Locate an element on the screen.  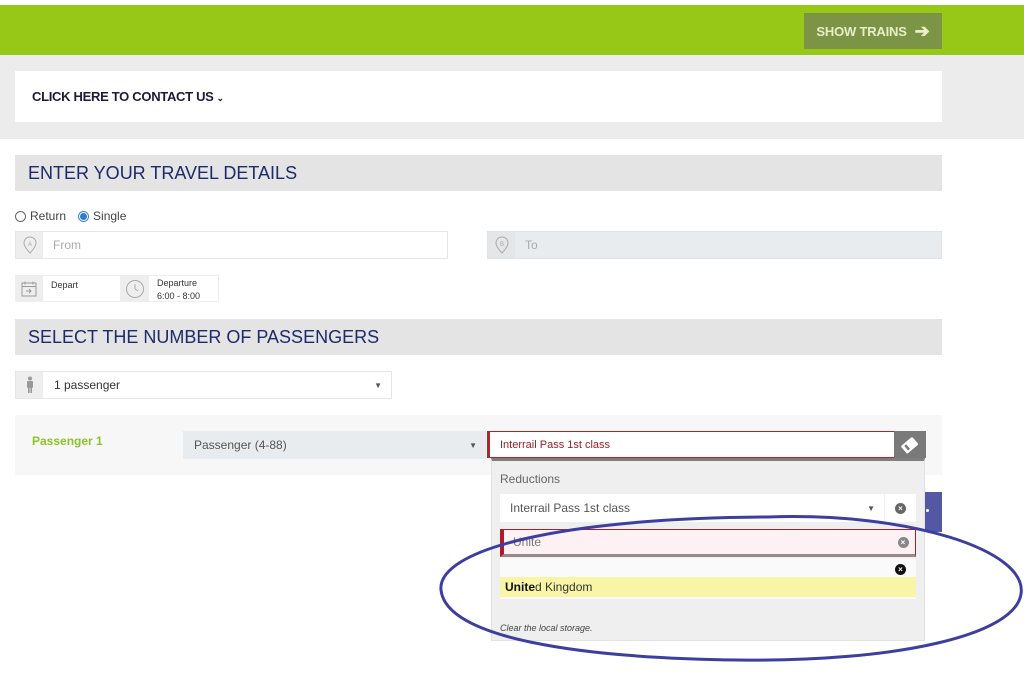
location-pin-b-icon: B is located at coordinates (501, 245).